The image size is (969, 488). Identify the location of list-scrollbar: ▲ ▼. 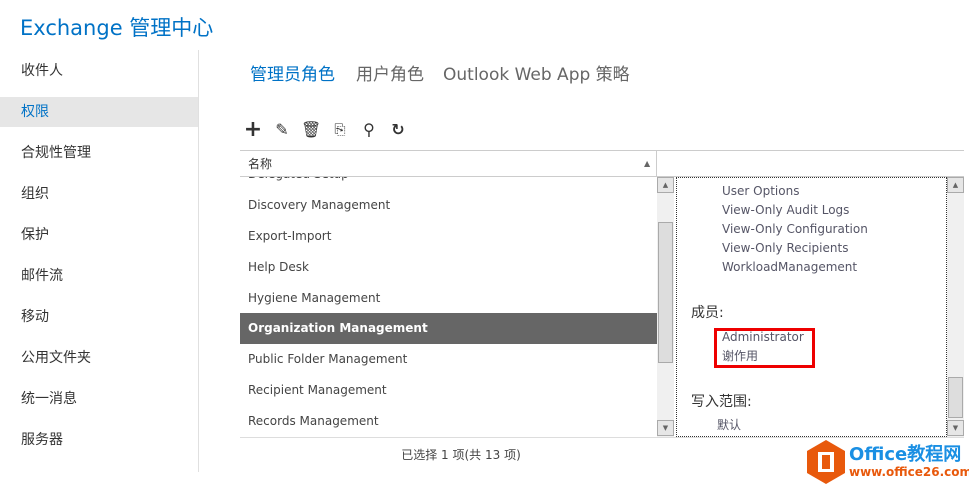
(665, 307).